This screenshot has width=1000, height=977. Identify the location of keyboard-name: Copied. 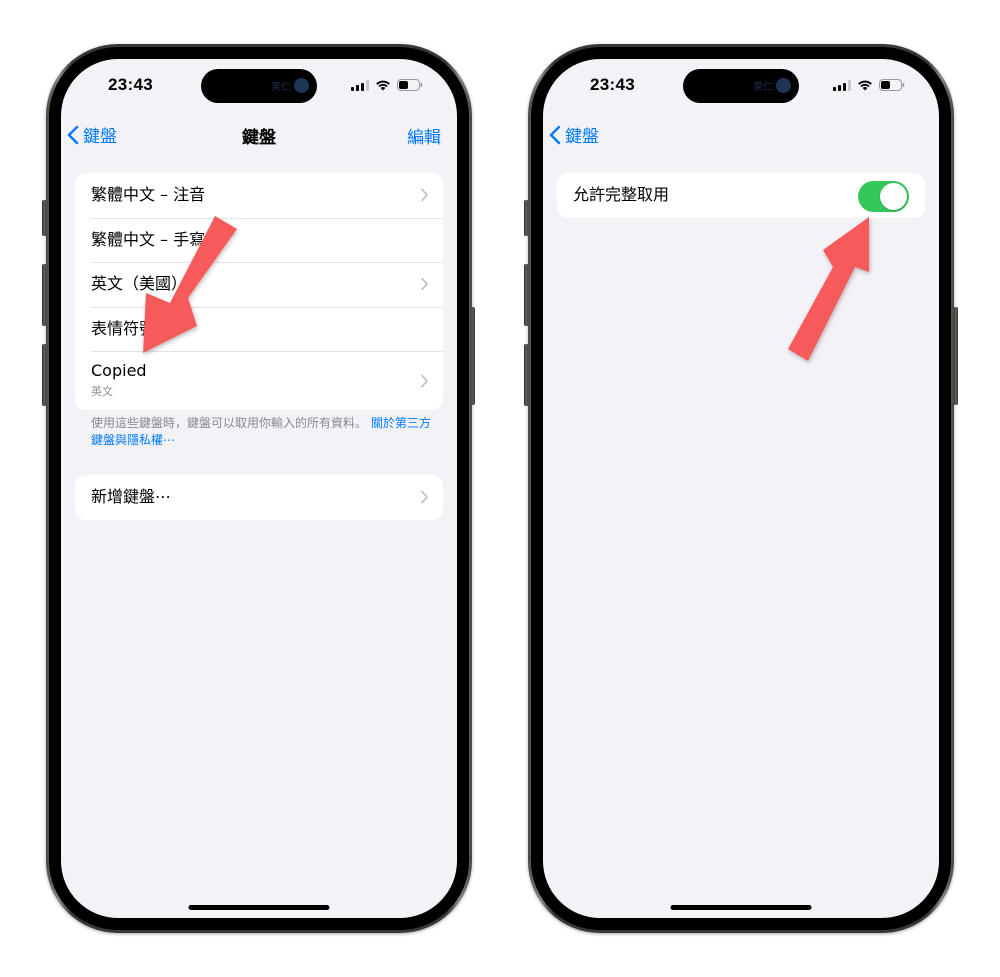
(119, 371).